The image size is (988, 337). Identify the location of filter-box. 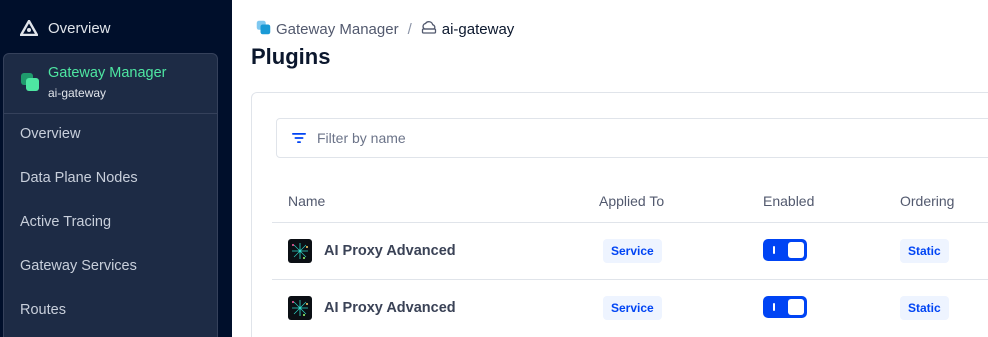
(632, 138).